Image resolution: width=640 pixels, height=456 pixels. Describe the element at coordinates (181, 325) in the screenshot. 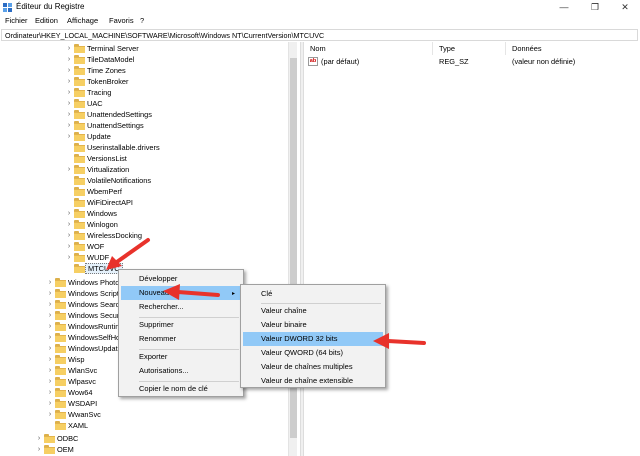

I see `menu-item-supprimer: Supprimer` at that location.